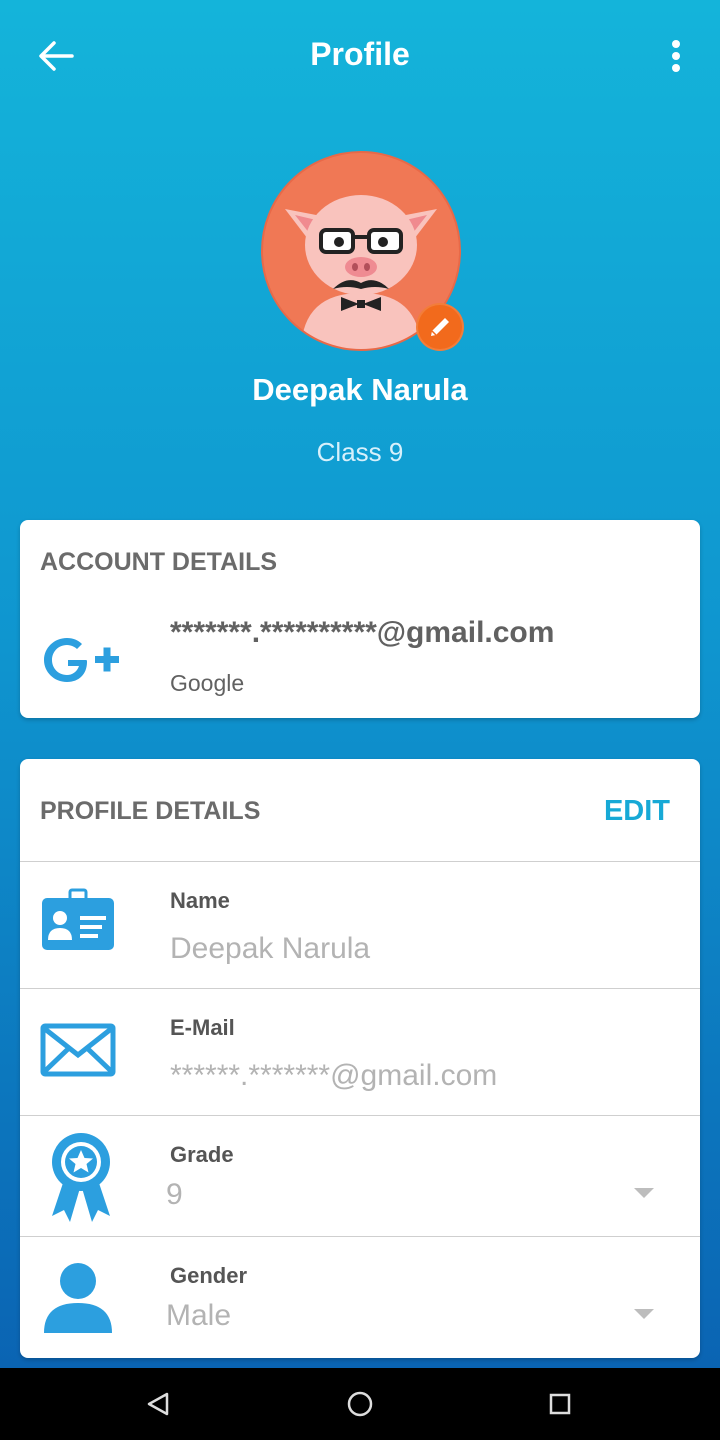  I want to click on overflow-menu-button, so click(676, 56).